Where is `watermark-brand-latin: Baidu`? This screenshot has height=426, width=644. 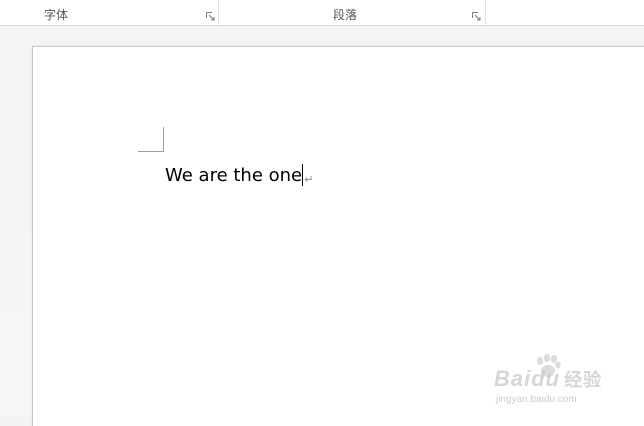
watermark-brand-latin: Baidu is located at coordinates (527, 378).